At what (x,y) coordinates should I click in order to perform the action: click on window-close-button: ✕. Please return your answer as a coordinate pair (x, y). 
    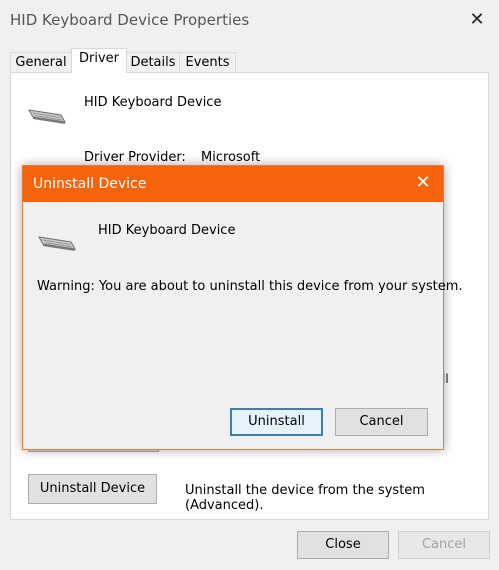
    Looking at the image, I should click on (477, 20).